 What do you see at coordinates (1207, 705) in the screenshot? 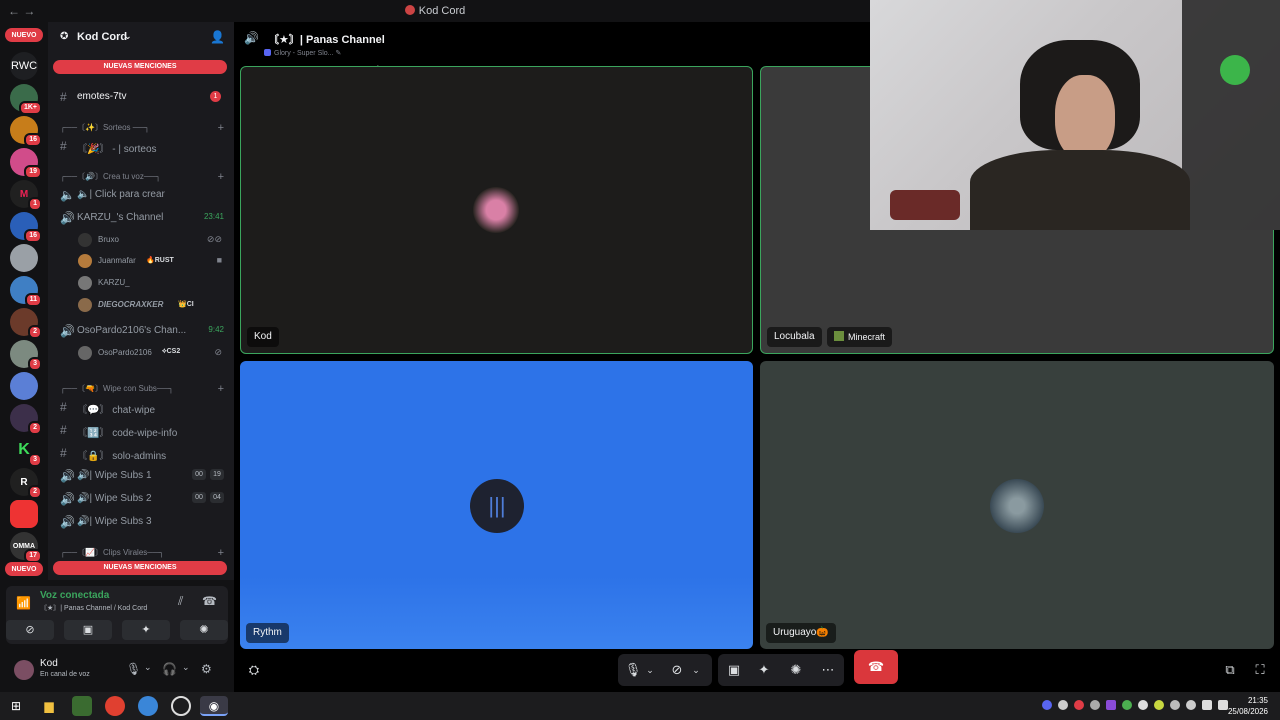
I see `wifi-icon` at bounding box center [1207, 705].